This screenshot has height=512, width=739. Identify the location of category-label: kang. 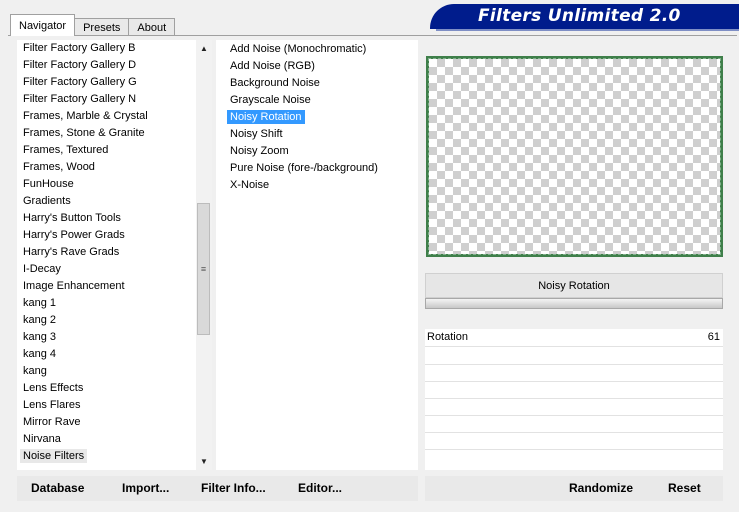
(35, 371).